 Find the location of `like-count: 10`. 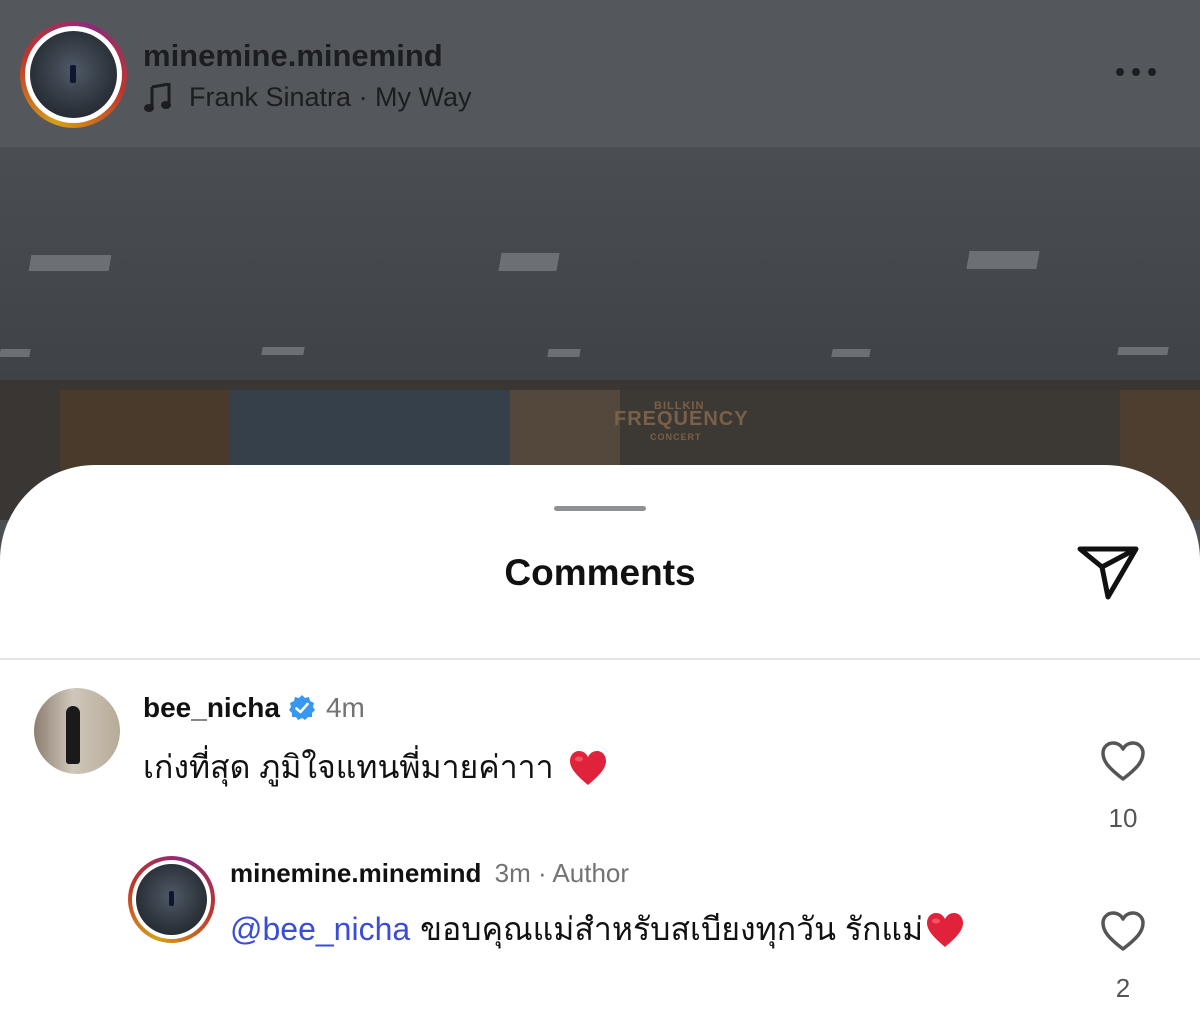

like-count: 10 is located at coordinates (1123, 818).